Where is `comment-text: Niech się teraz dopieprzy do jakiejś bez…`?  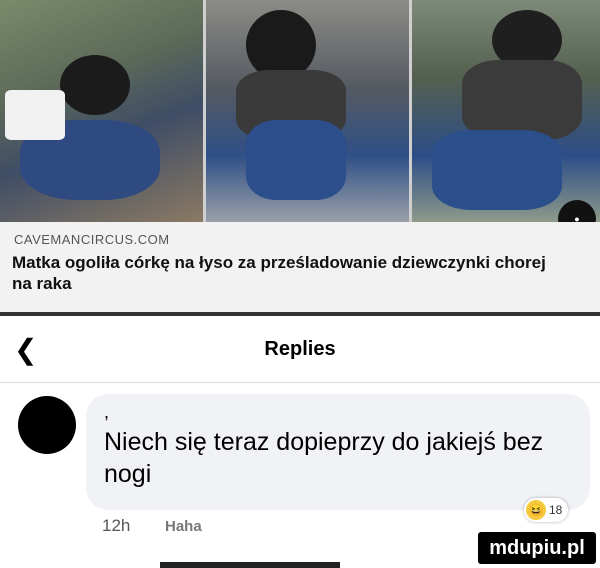
comment-text: Niech się teraz dopieprzy do jakiejś bez… is located at coordinates (324, 458).